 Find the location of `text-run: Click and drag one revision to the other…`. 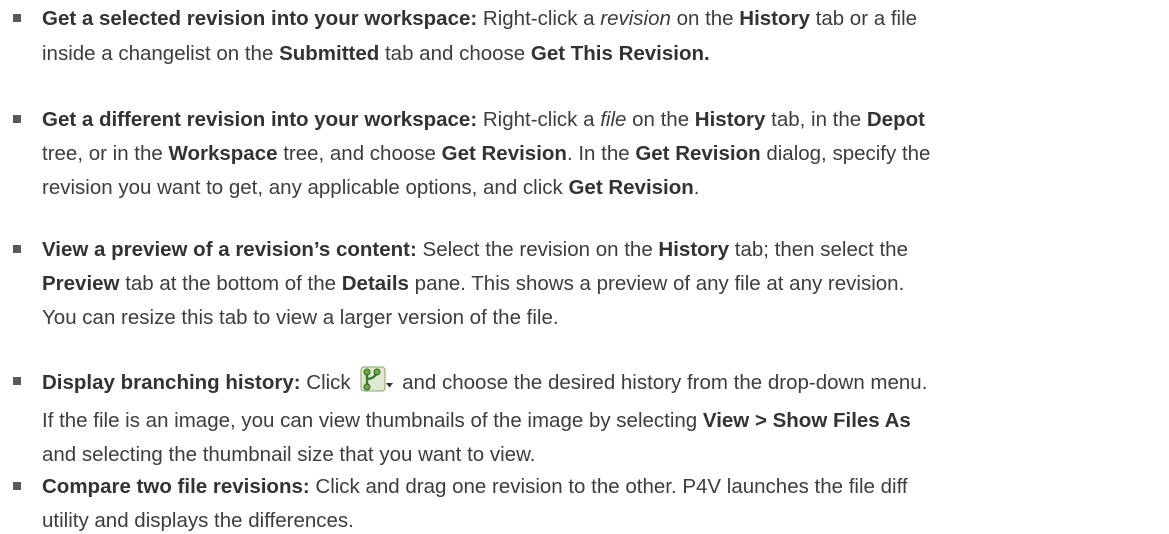

text-run: Click and drag one revision to the other… is located at coordinates (608, 486).